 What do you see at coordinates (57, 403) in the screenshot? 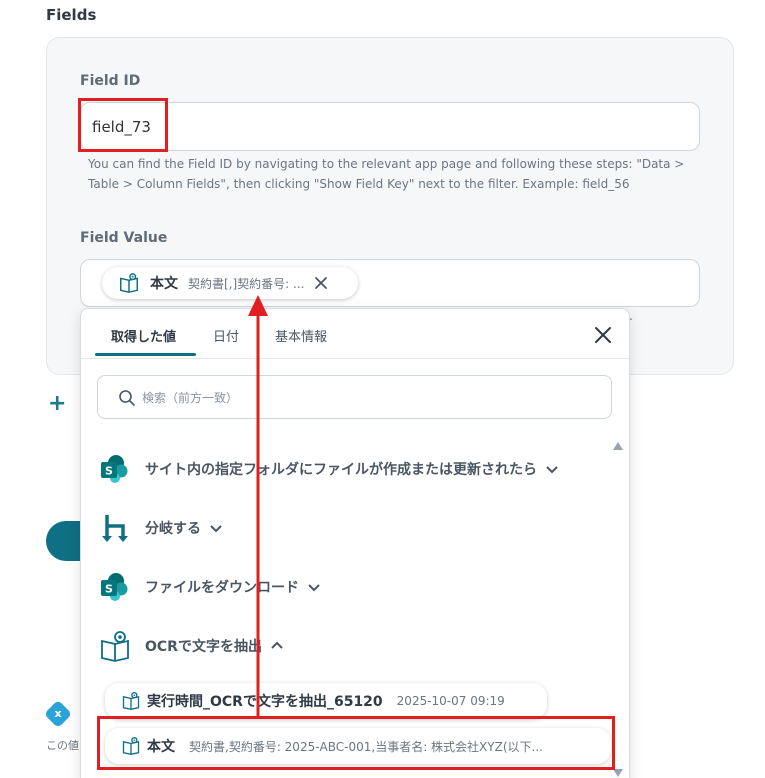
I see `add-field-plus-icon: +` at bounding box center [57, 403].